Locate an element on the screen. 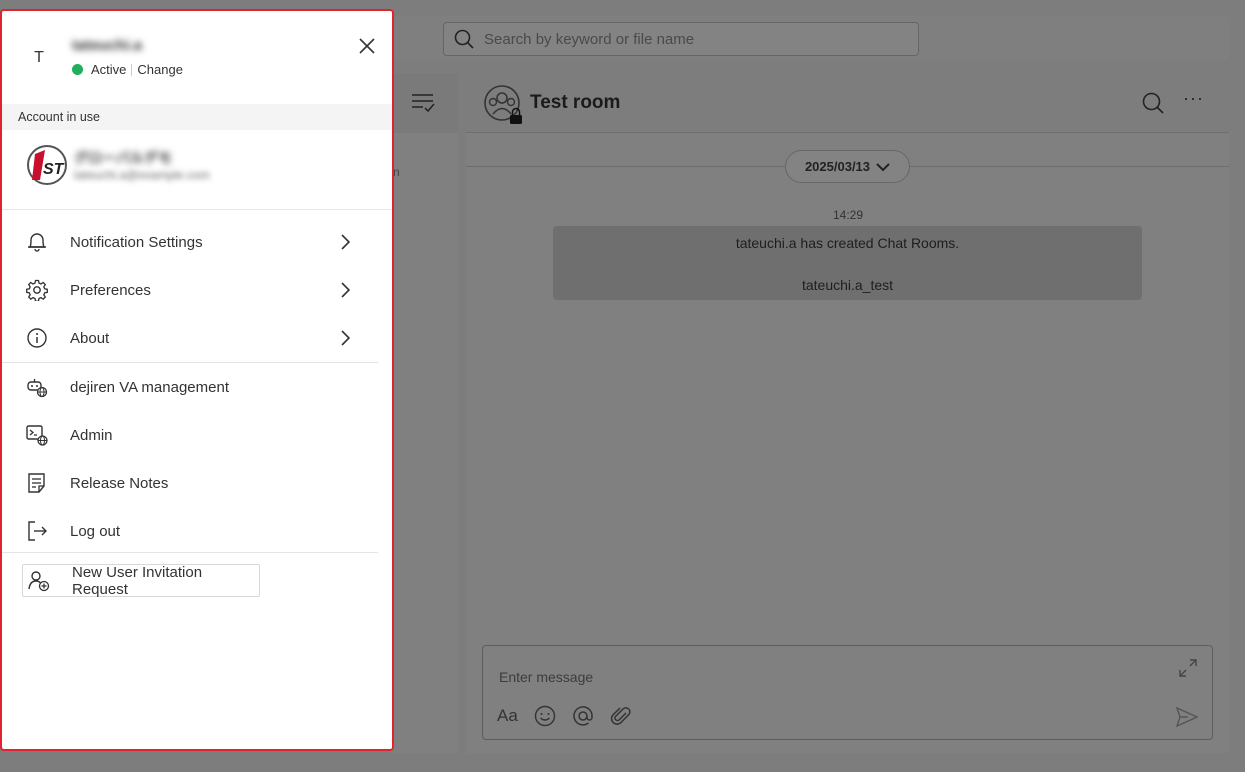 The image size is (1245, 772). org-logo-icon: ST is located at coordinates (46, 164).